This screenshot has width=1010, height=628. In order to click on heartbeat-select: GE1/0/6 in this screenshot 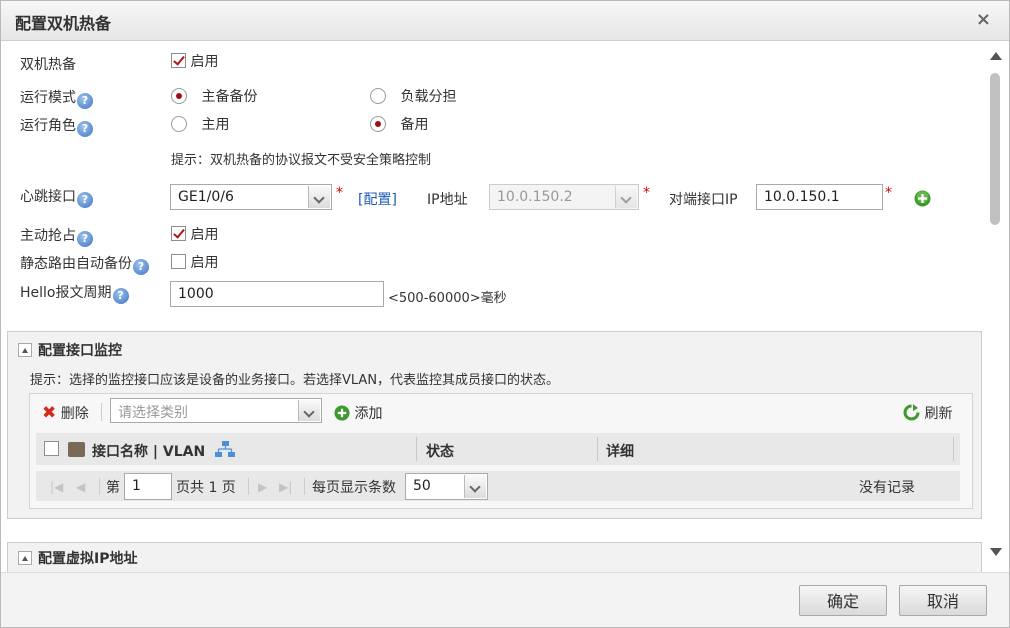, I will do `click(251, 197)`.